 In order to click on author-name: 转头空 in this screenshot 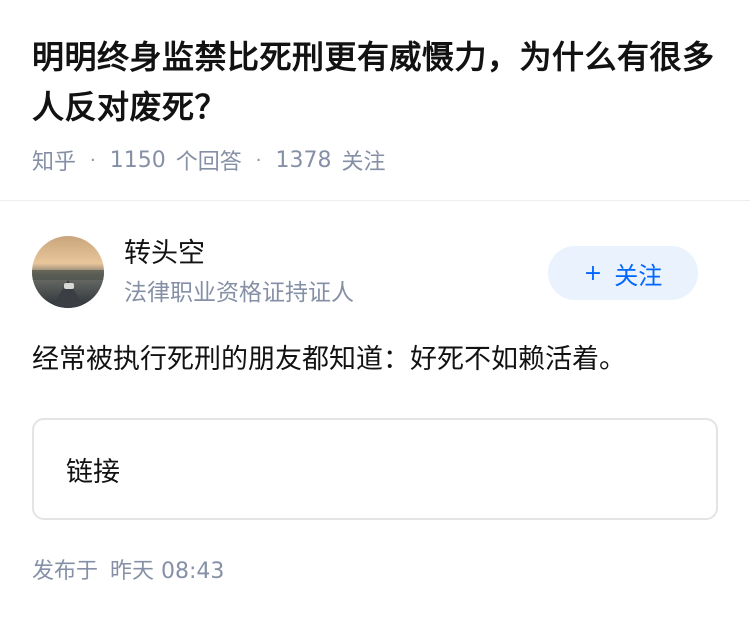, I will do `click(164, 254)`.